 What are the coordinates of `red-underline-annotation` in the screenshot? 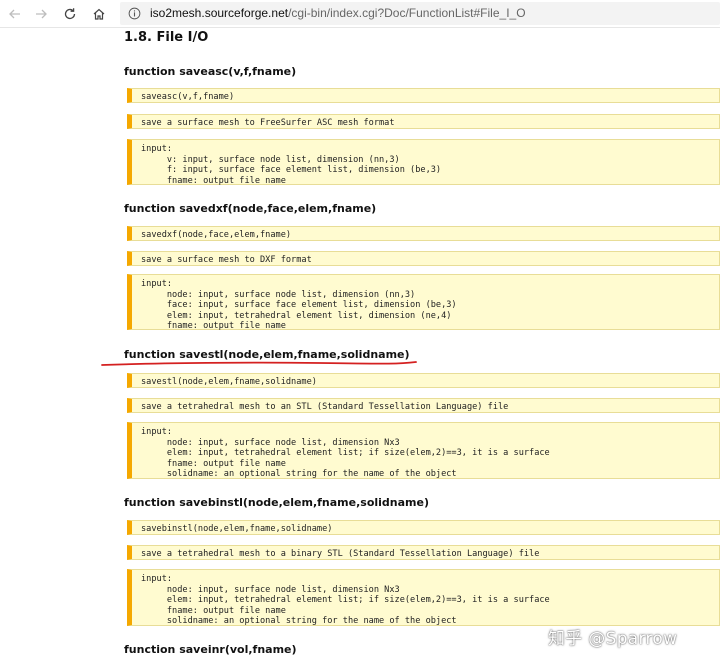 It's located at (259, 363).